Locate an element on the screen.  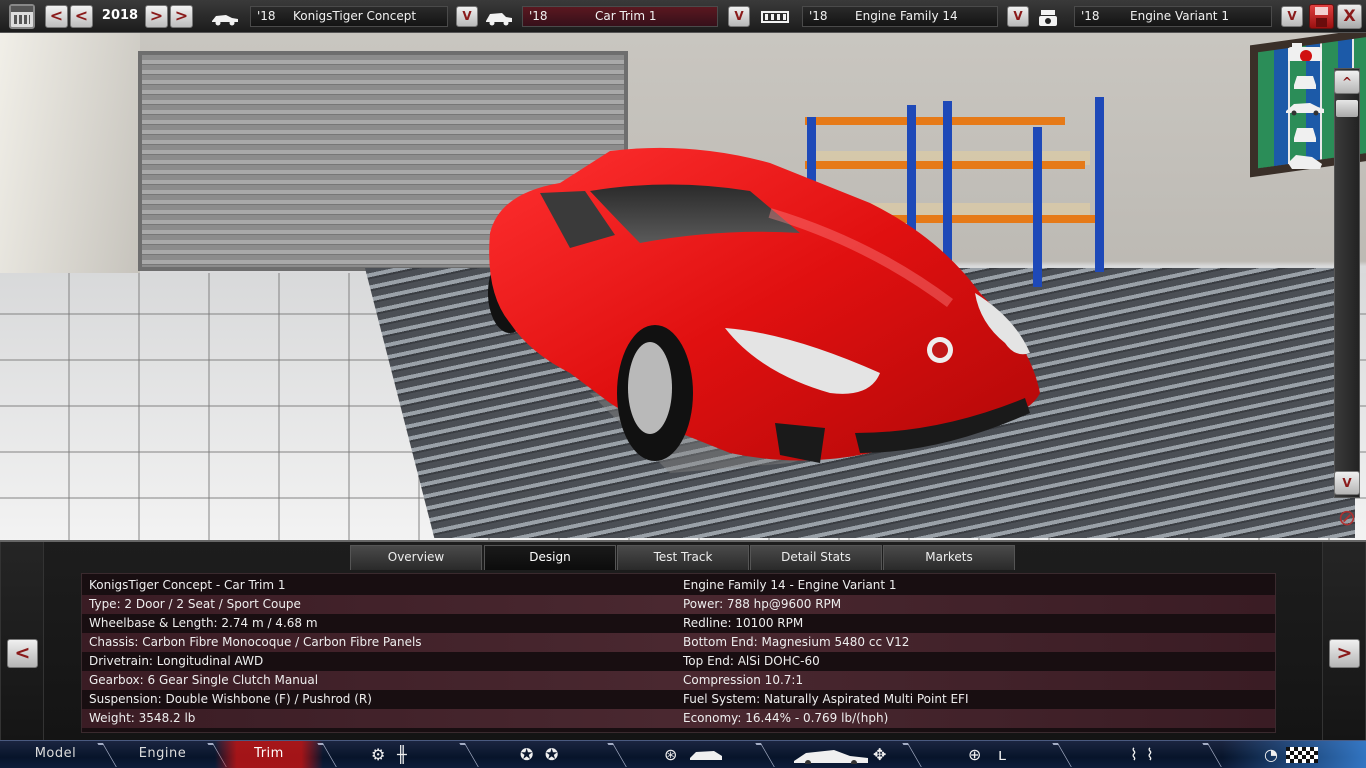
compression: Compression 10.7:1 is located at coordinates (743, 680).